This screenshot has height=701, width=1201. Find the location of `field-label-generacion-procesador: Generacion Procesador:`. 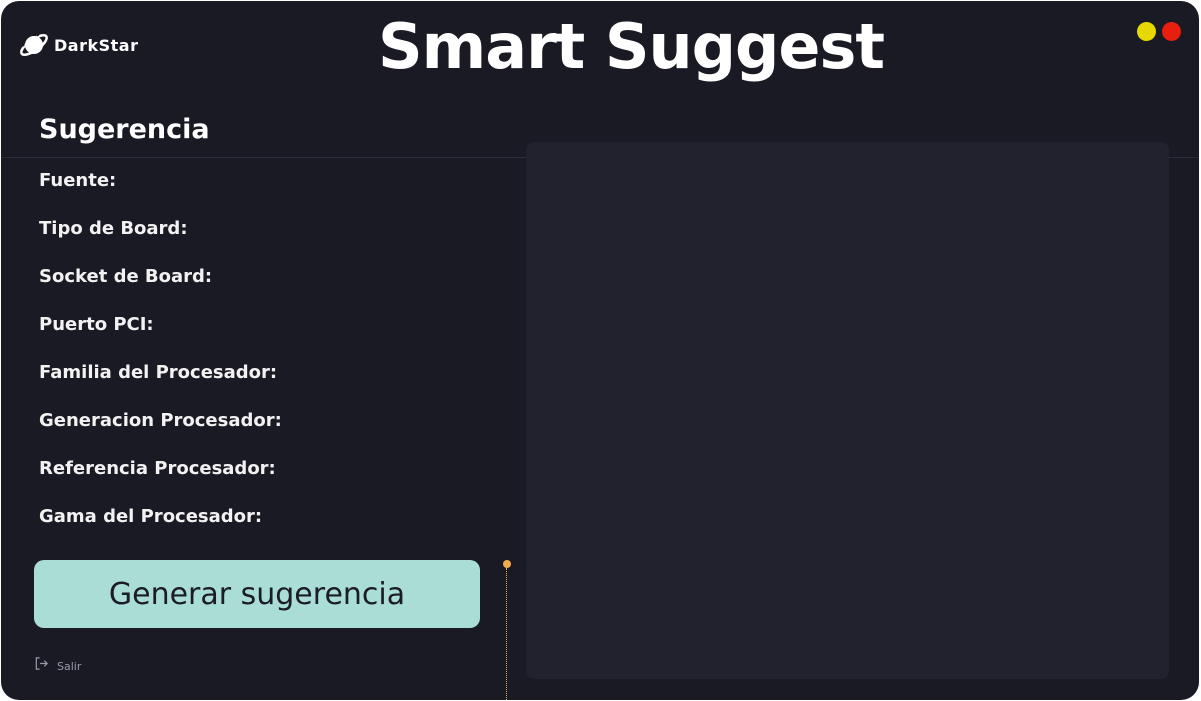

field-label-generacion-procesador: Generacion Procesador: is located at coordinates (160, 420).